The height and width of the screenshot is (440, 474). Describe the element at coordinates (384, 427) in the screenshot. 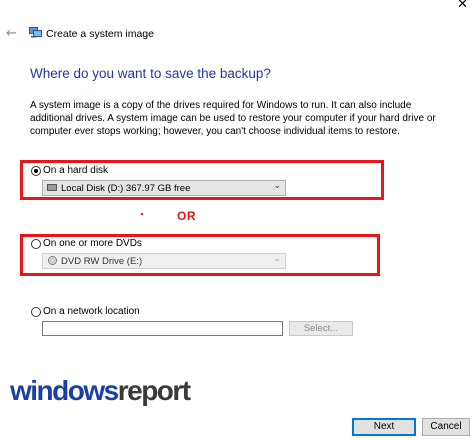

I see `next-button: Next` at that location.